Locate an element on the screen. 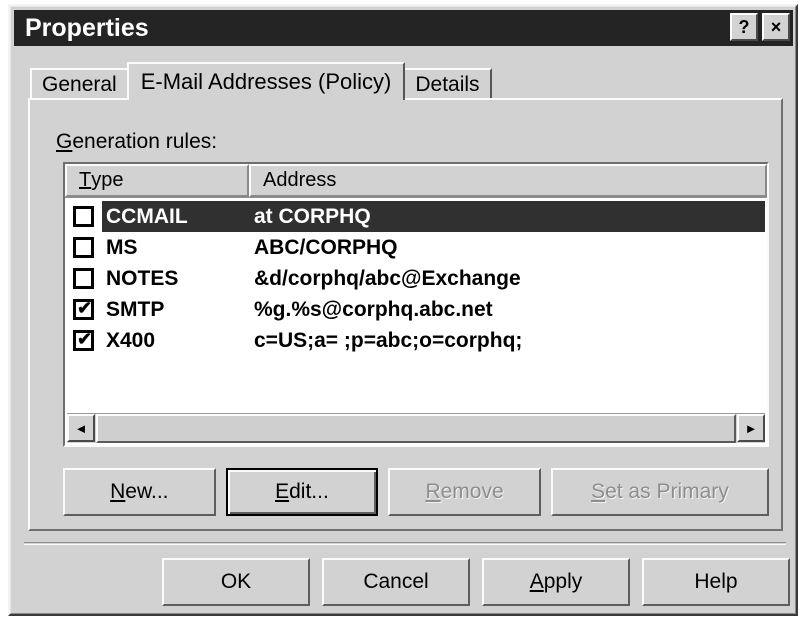  table-row: ✔ X400 c=US;a= ;p=abc;o=corphq; is located at coordinates (416, 340).